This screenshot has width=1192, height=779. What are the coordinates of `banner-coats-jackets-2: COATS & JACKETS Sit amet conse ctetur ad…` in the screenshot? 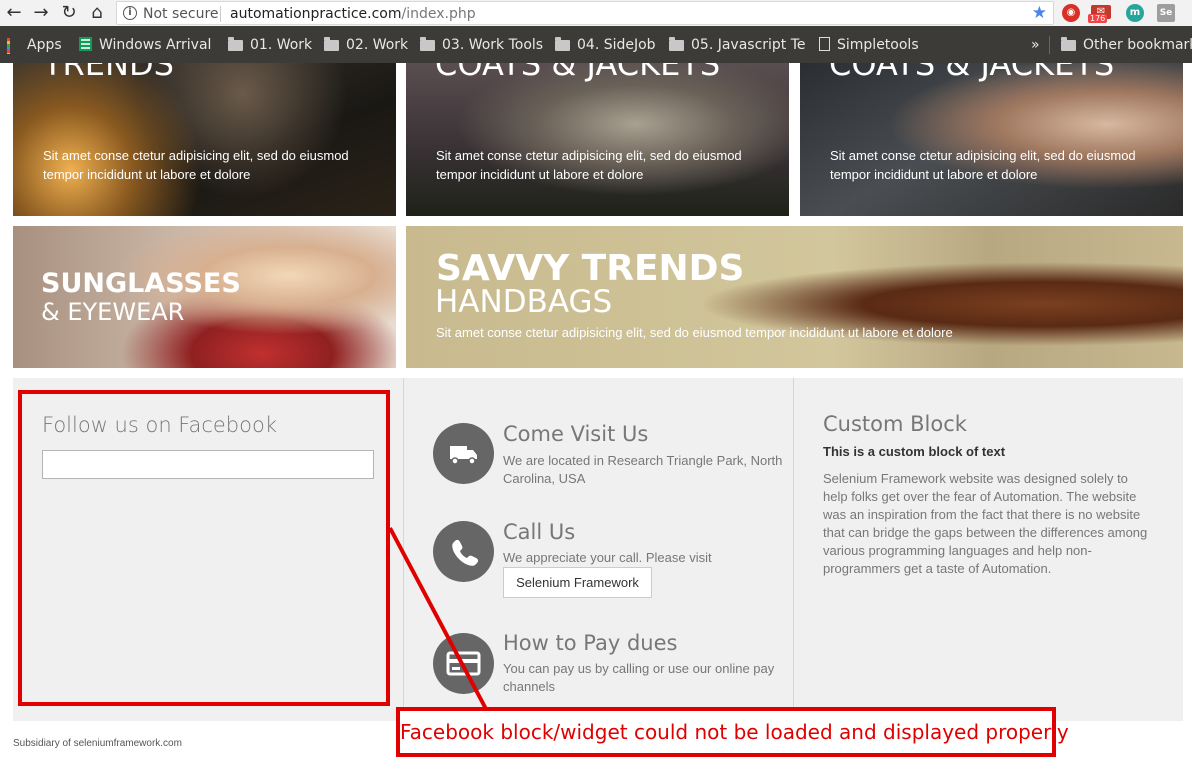 It's located at (991, 139).